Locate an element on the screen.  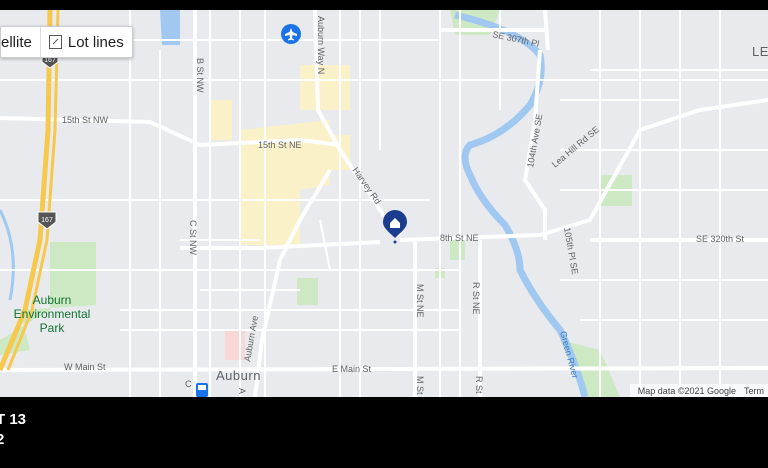
street-label-w-main-st: W Main St is located at coordinates (85, 367).